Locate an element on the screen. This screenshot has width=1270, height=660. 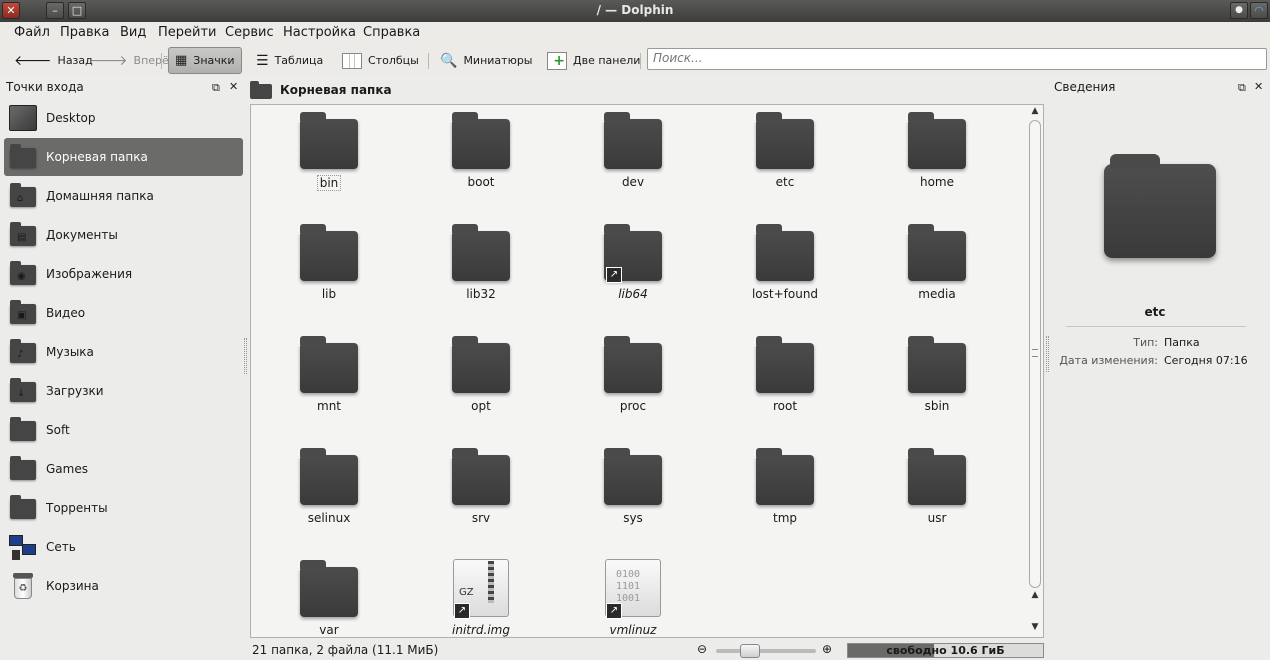
folder-item: ↗ lib64 is located at coordinates (633, 262).